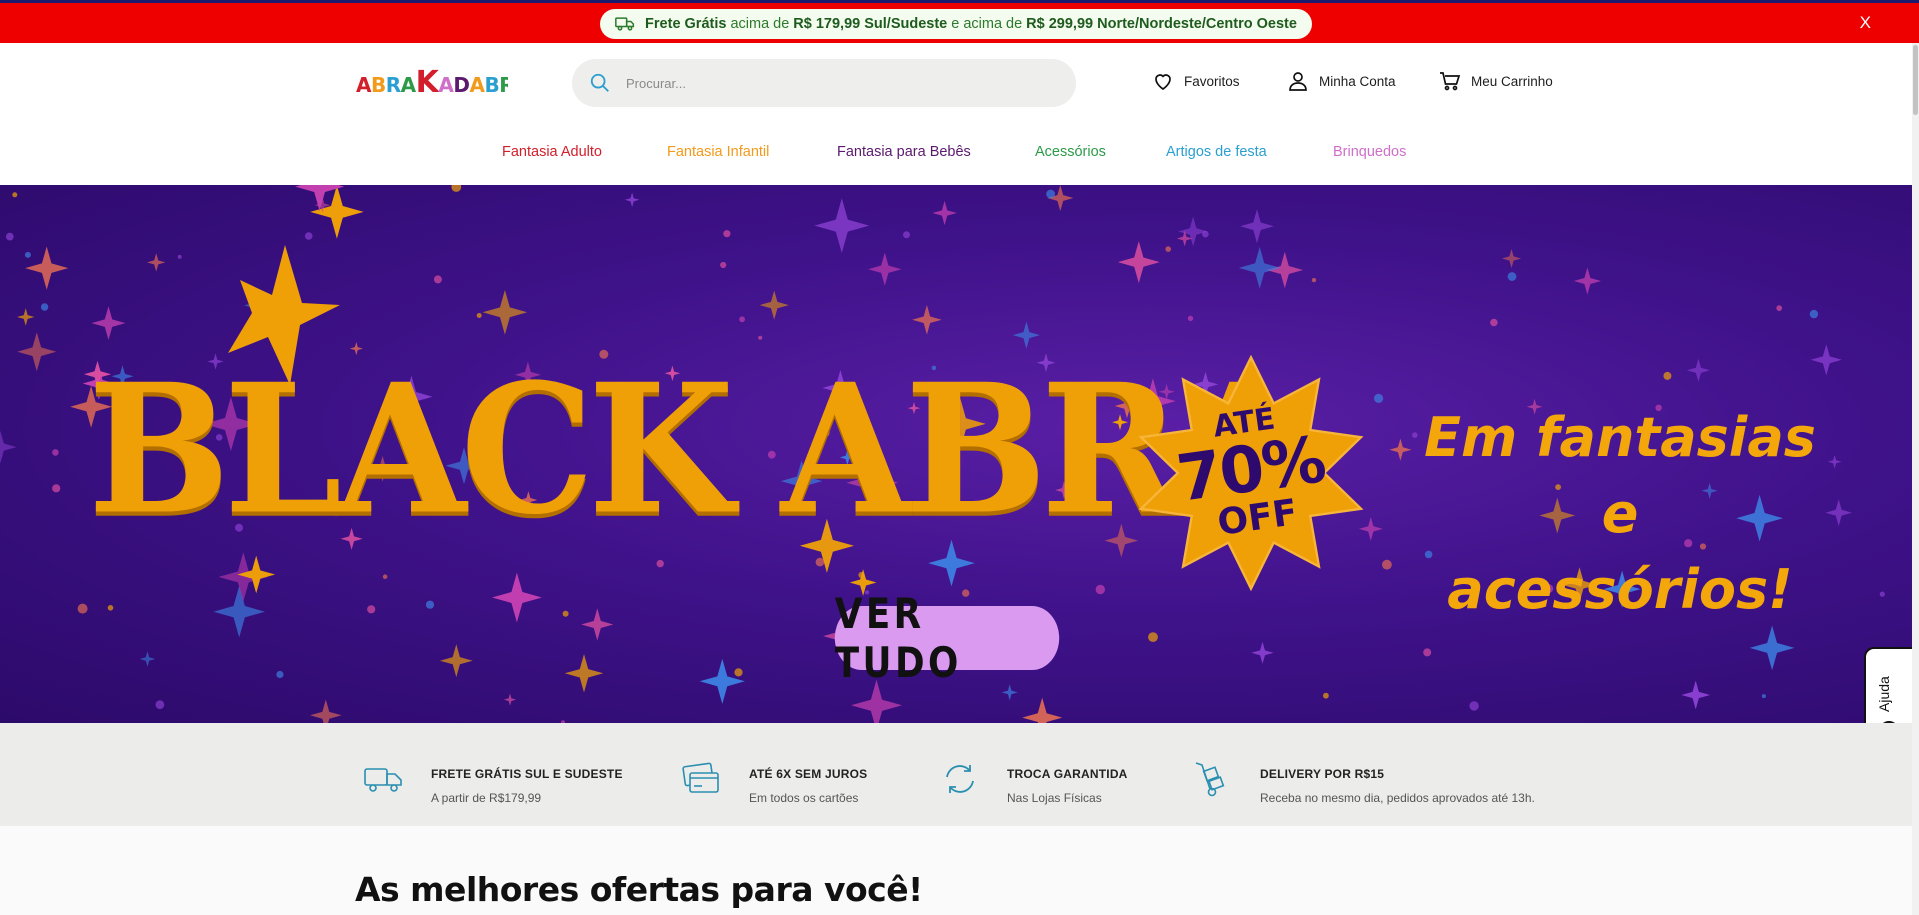 The height and width of the screenshot is (915, 1919). I want to click on close-icon: X, so click(1865, 23).